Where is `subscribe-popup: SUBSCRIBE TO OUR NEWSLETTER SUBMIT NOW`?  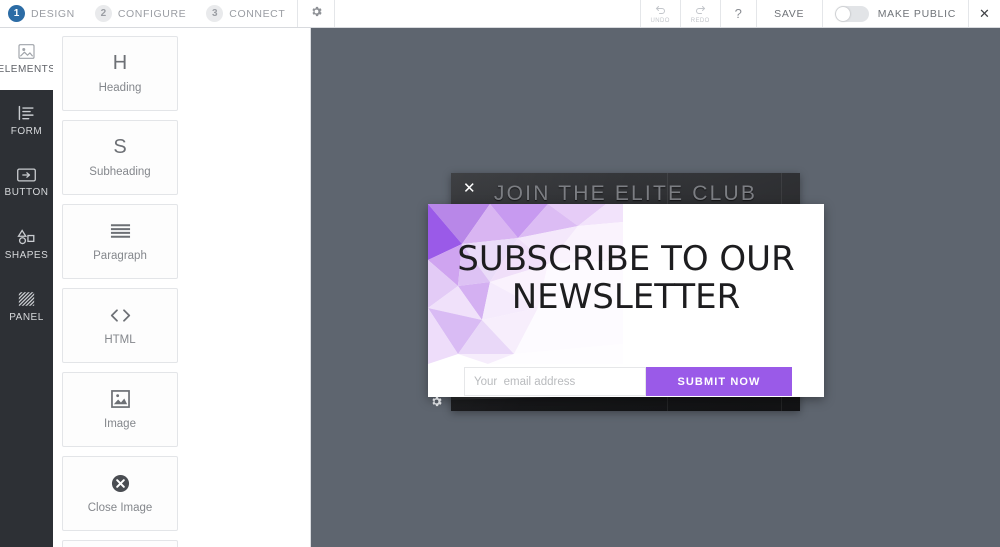
subscribe-popup: SUBSCRIBE TO OUR NEWSLETTER SUBMIT NOW is located at coordinates (626, 300).